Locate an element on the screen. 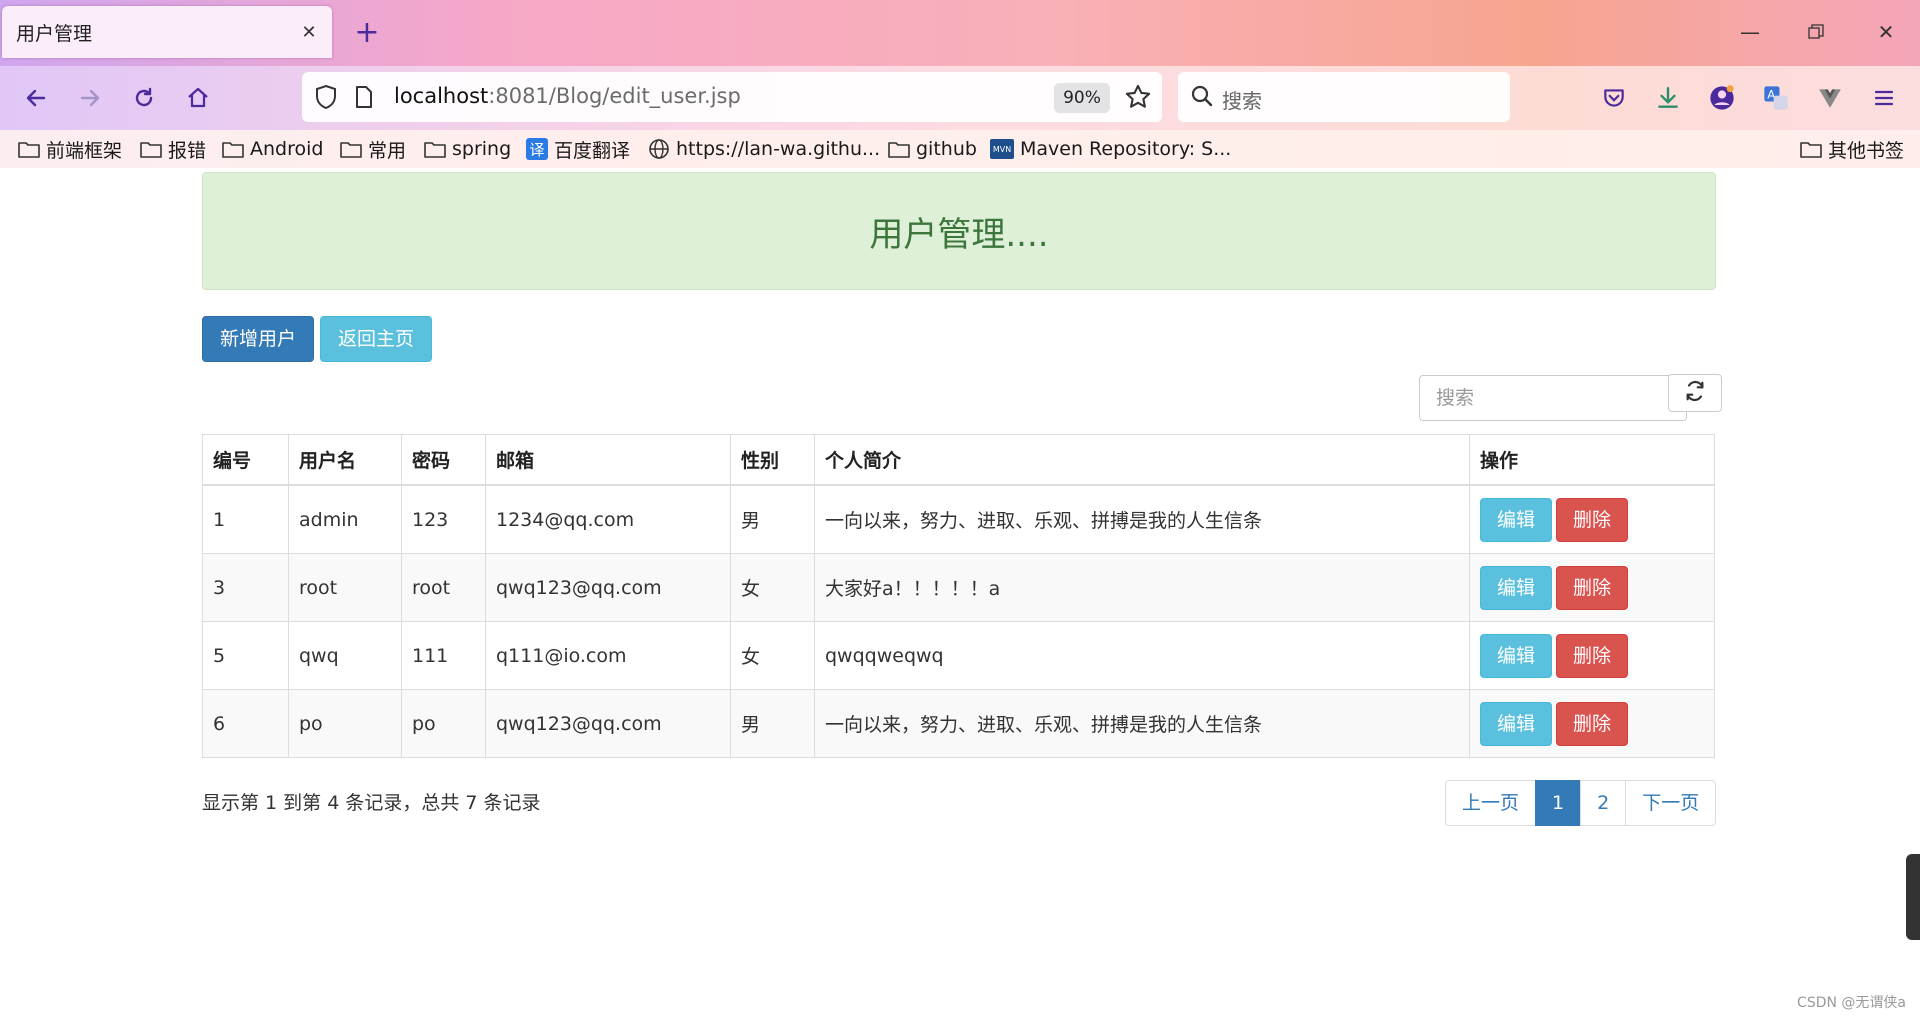 The height and width of the screenshot is (1020, 1920). tab-close-icon: ✕ is located at coordinates (309, 32).